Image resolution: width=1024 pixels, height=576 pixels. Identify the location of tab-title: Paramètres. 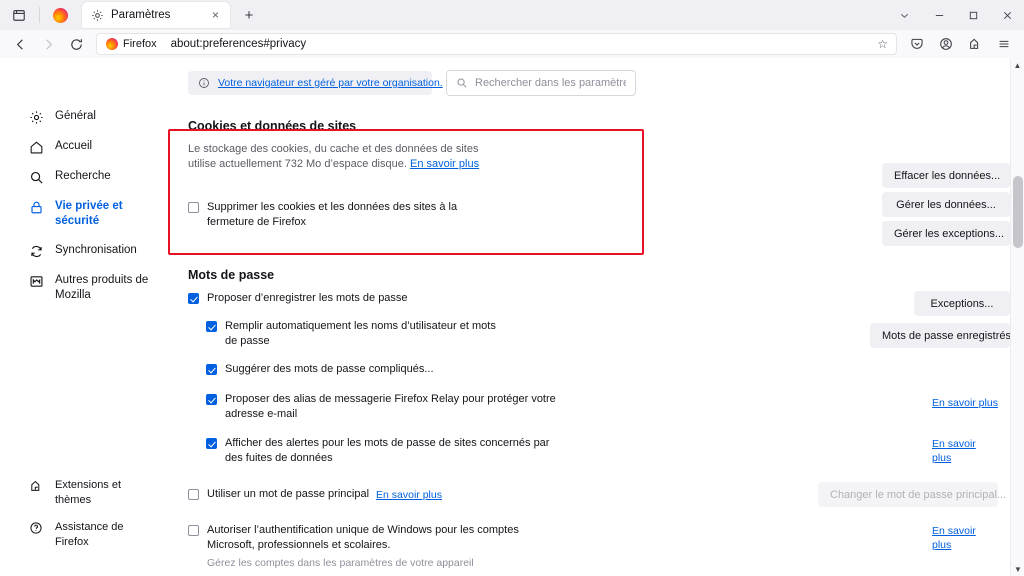
(141, 15).